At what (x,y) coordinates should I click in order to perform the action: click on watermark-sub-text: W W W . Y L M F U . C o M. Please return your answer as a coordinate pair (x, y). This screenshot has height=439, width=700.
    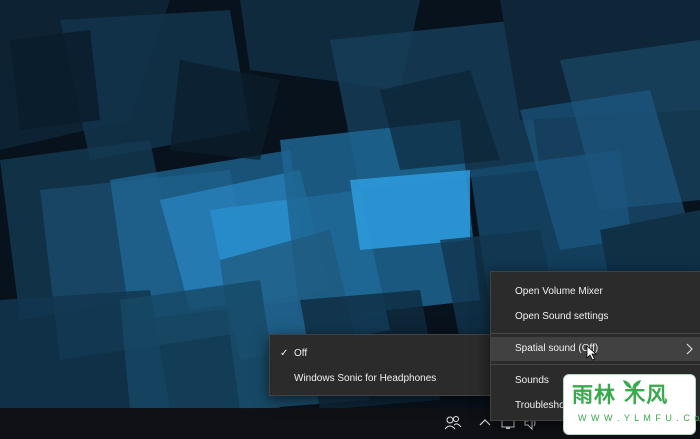
    Looking at the image, I should click on (639, 418).